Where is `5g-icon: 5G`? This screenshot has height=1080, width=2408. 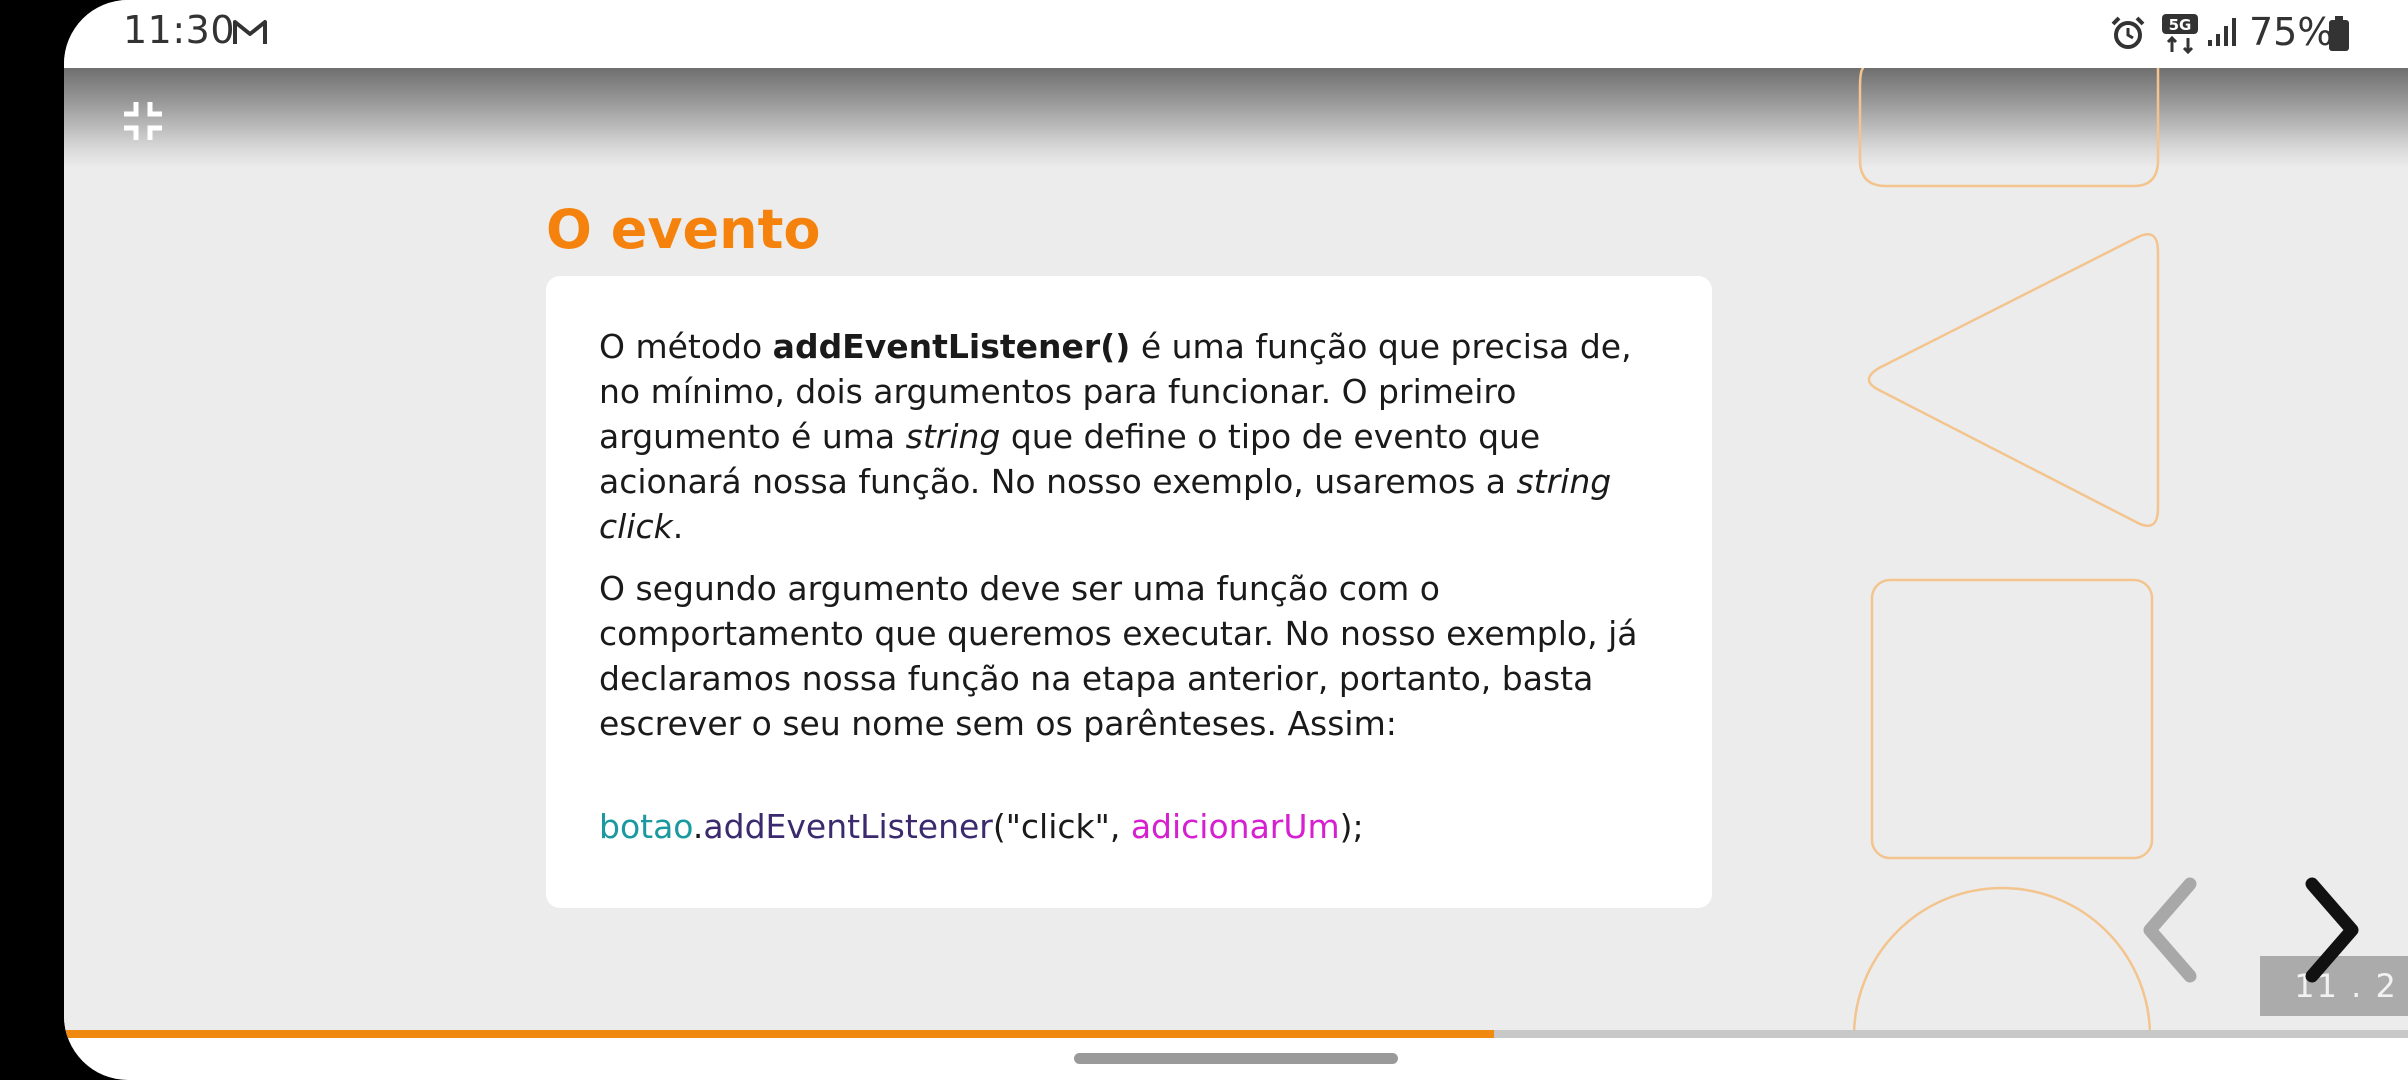
5g-icon: 5G is located at coordinates (2180, 34).